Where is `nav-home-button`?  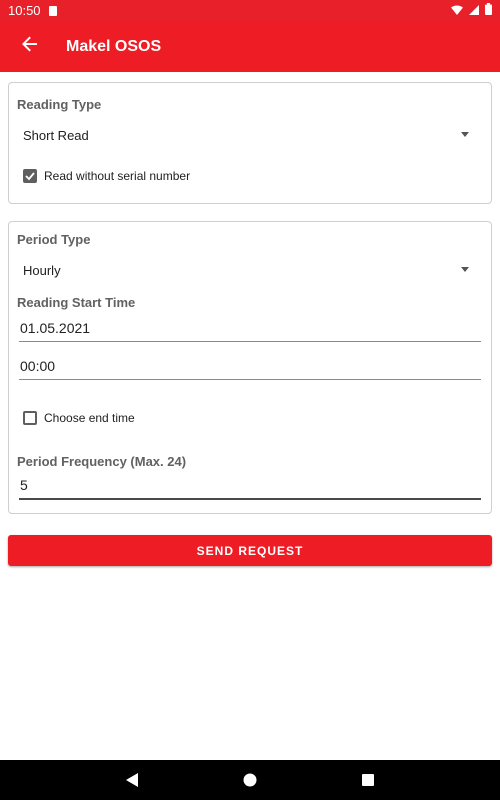
nav-home-button is located at coordinates (250, 780).